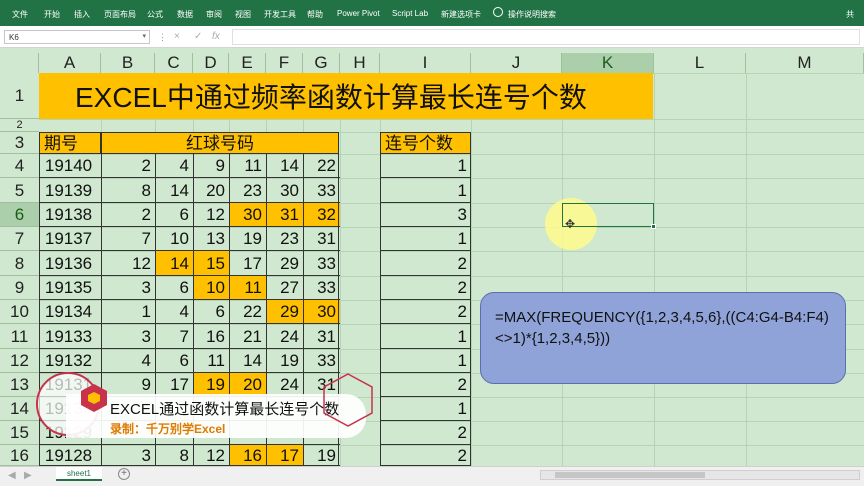  What do you see at coordinates (19, 239) in the screenshot?
I see `row-header-7: 7` at bounding box center [19, 239].